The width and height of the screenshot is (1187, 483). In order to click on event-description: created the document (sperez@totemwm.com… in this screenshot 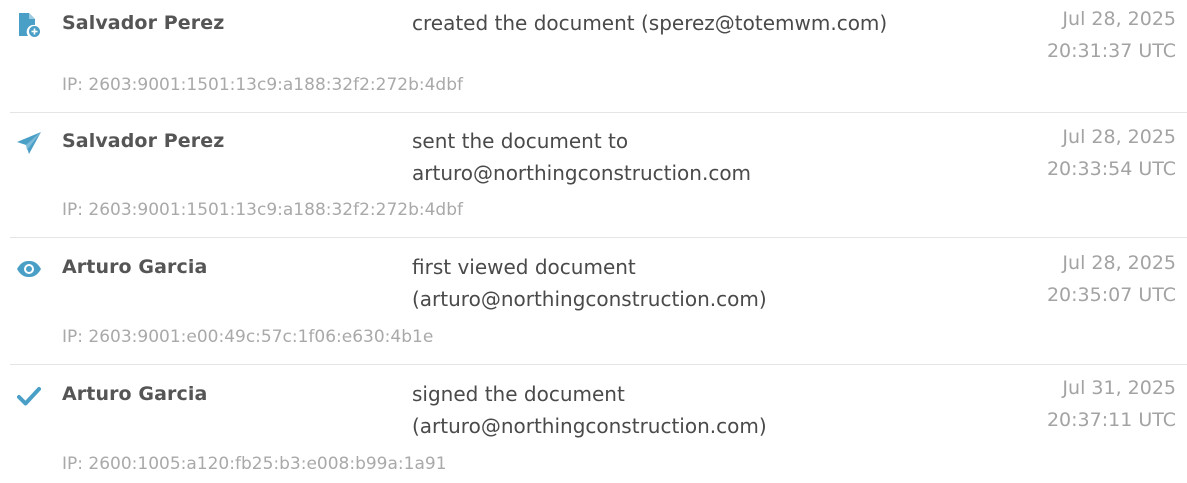, I will do `click(692, 23)`.